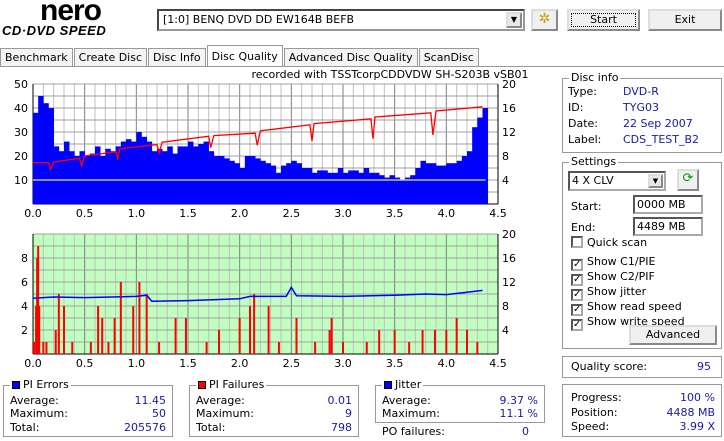 The height and width of the screenshot is (441, 724). I want to click on checkbox-show-c1-pie: ✓ Show C1/PIE, so click(613, 263).